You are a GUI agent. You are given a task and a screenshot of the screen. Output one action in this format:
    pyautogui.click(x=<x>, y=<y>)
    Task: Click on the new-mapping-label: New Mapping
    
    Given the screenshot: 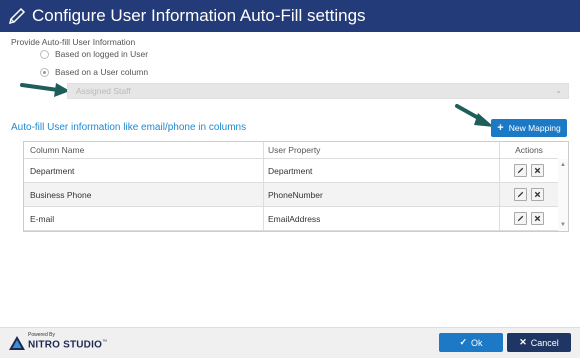 What is the action you would take?
    pyautogui.click(x=534, y=128)
    